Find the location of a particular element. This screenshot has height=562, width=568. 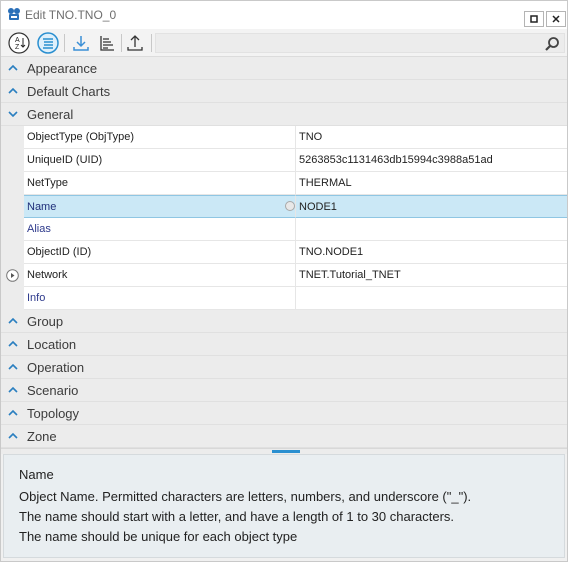

close-button is located at coordinates (556, 19).